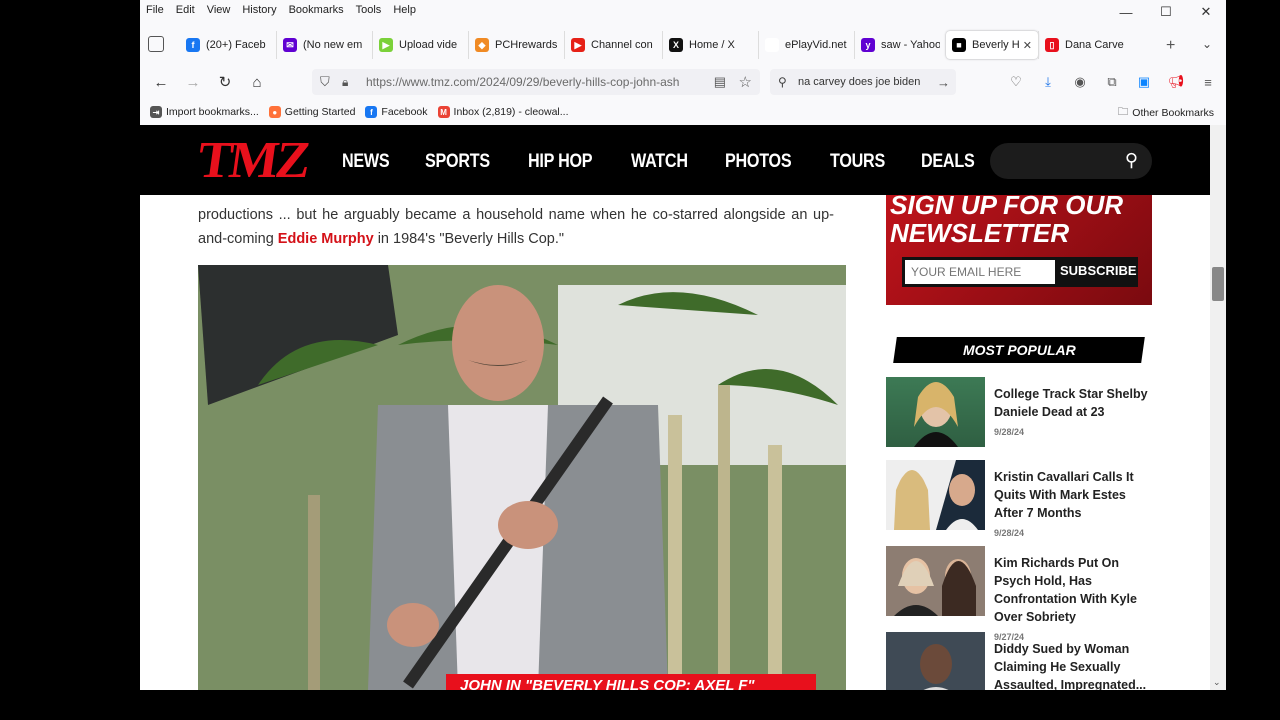 Image resolution: width=1280 pixels, height=720 pixels. I want to click on tab-x: X Home / X, so click(710, 45).